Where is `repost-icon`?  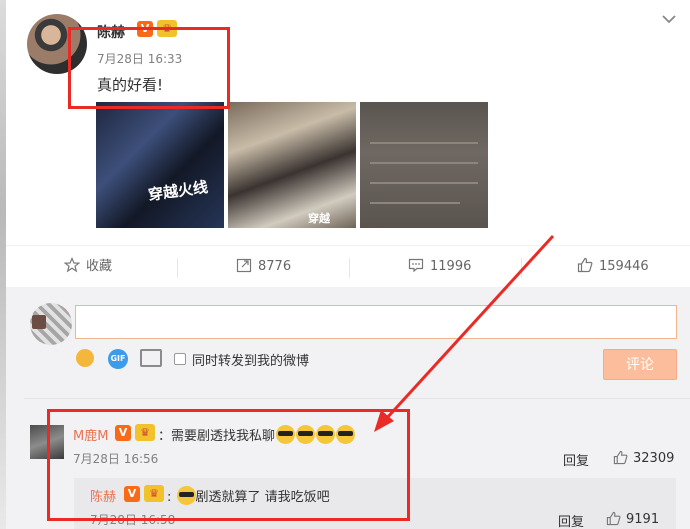 repost-icon is located at coordinates (244, 265).